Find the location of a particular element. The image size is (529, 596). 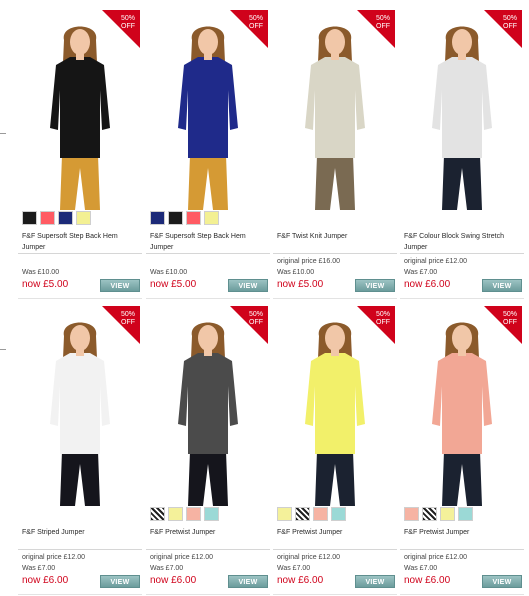

product-name: F&F Striped Jumper is located at coordinates (81, 532).